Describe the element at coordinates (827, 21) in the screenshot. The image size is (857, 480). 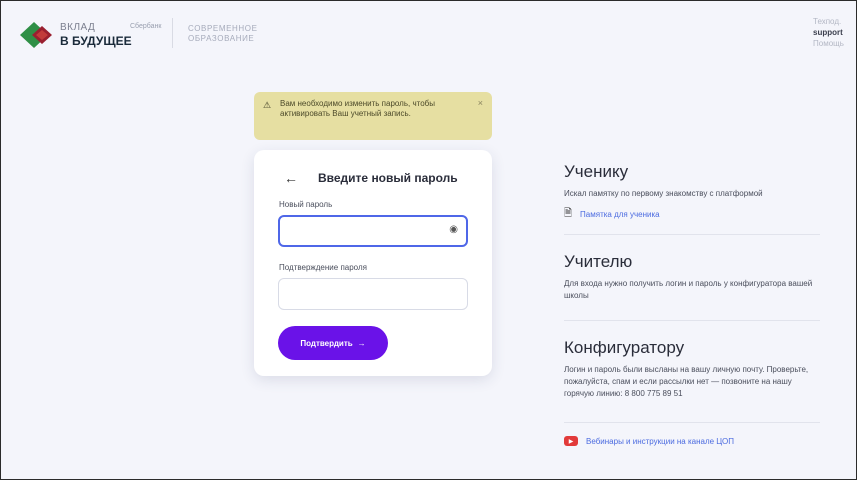
I see `user-top: Техпод.` at that location.